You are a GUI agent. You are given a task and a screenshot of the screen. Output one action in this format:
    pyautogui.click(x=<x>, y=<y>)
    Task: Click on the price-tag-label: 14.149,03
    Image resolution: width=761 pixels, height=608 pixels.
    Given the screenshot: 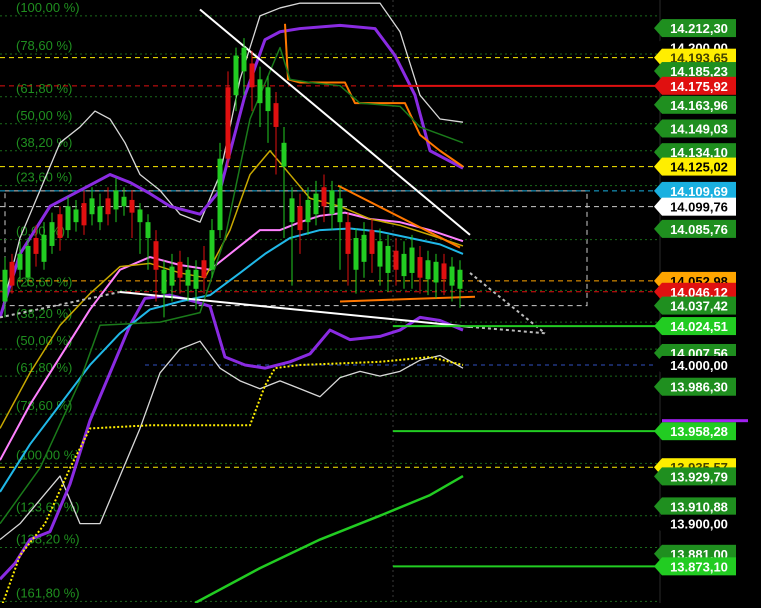 What is the action you would take?
    pyautogui.click(x=699, y=128)
    